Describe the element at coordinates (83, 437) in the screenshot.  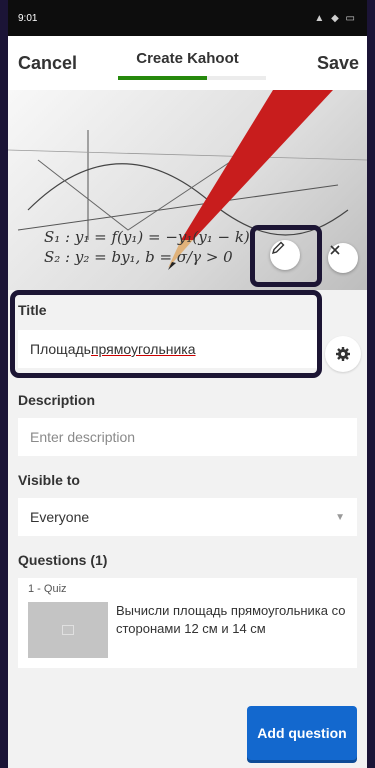
I see `description-placeholder: Enter description` at that location.